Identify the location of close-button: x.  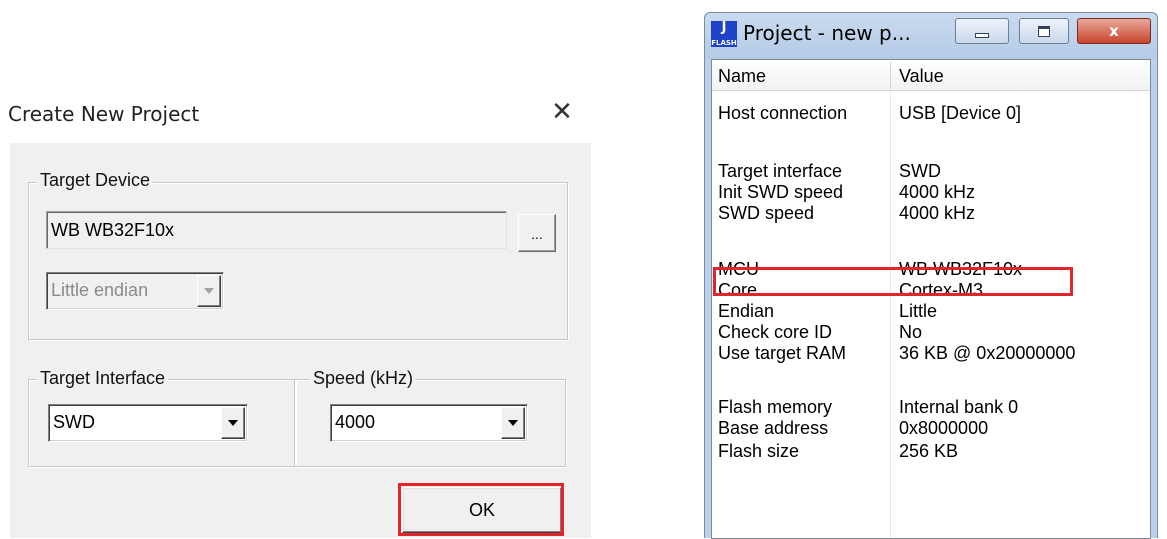
(1114, 31).